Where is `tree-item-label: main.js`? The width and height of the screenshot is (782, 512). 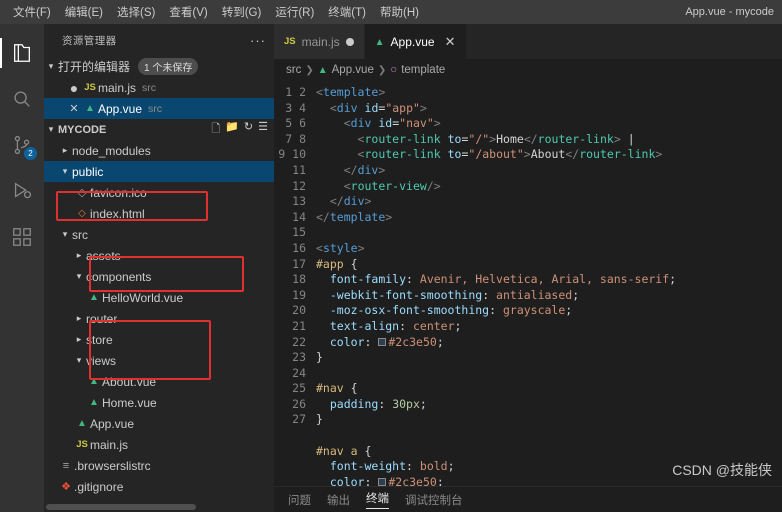 tree-item-label: main.js is located at coordinates (109, 444).